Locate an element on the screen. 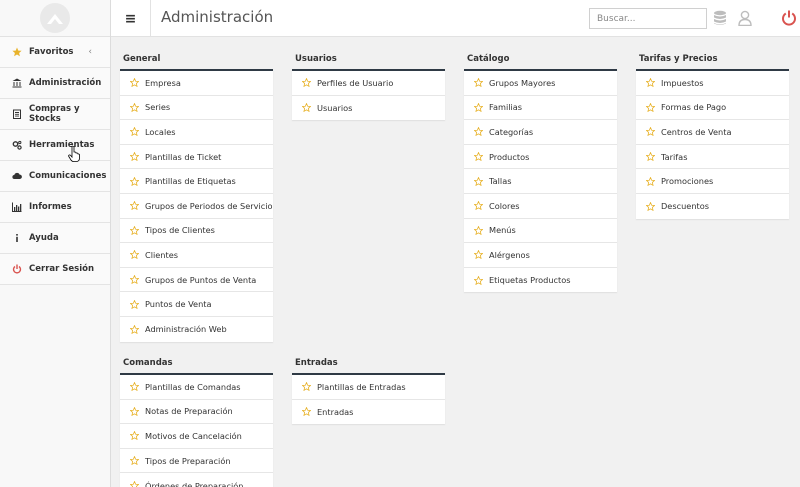 This screenshot has width=800, height=487. list-item: Usuarios is located at coordinates (368, 108).